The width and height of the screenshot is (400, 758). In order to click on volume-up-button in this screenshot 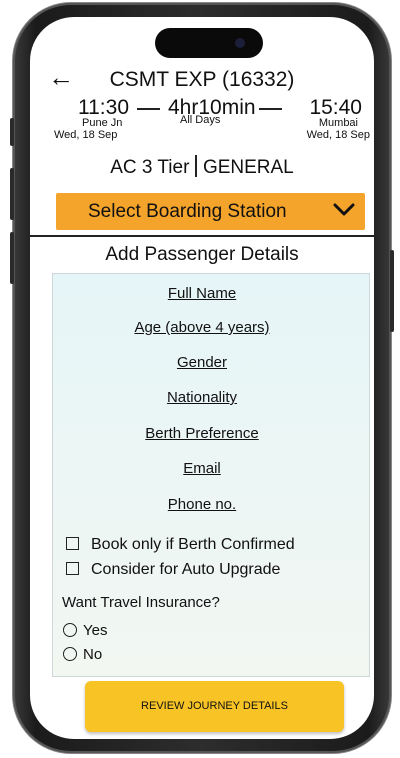, I will do `click(12, 194)`.